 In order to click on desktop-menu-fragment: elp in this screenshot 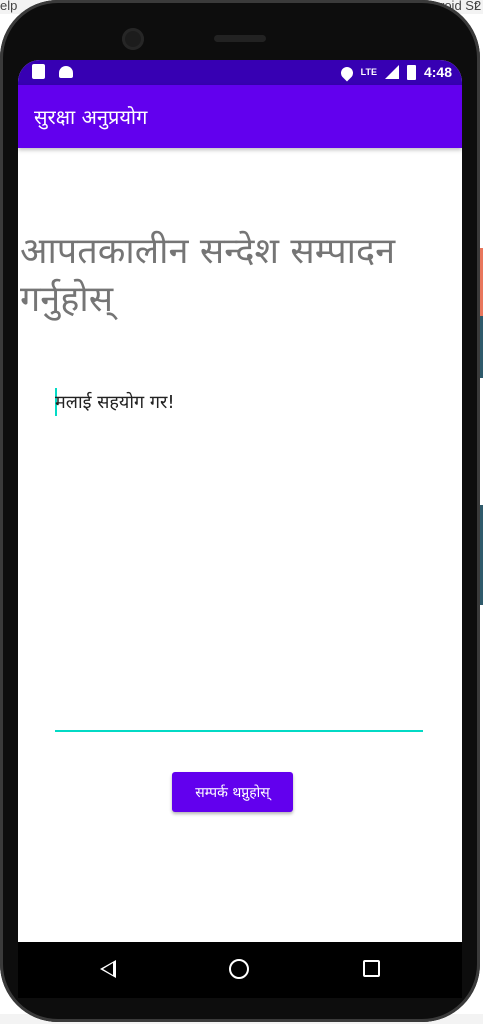, I will do `click(9, 6)`.